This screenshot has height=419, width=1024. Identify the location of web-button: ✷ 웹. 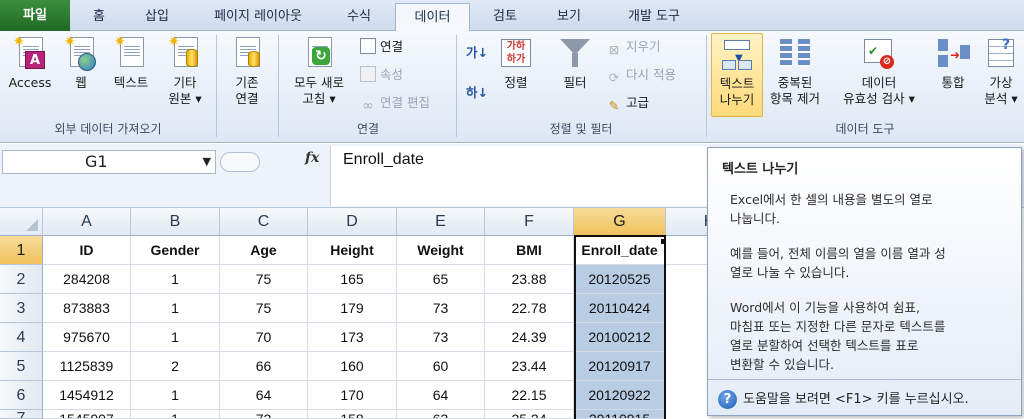
(81, 63).